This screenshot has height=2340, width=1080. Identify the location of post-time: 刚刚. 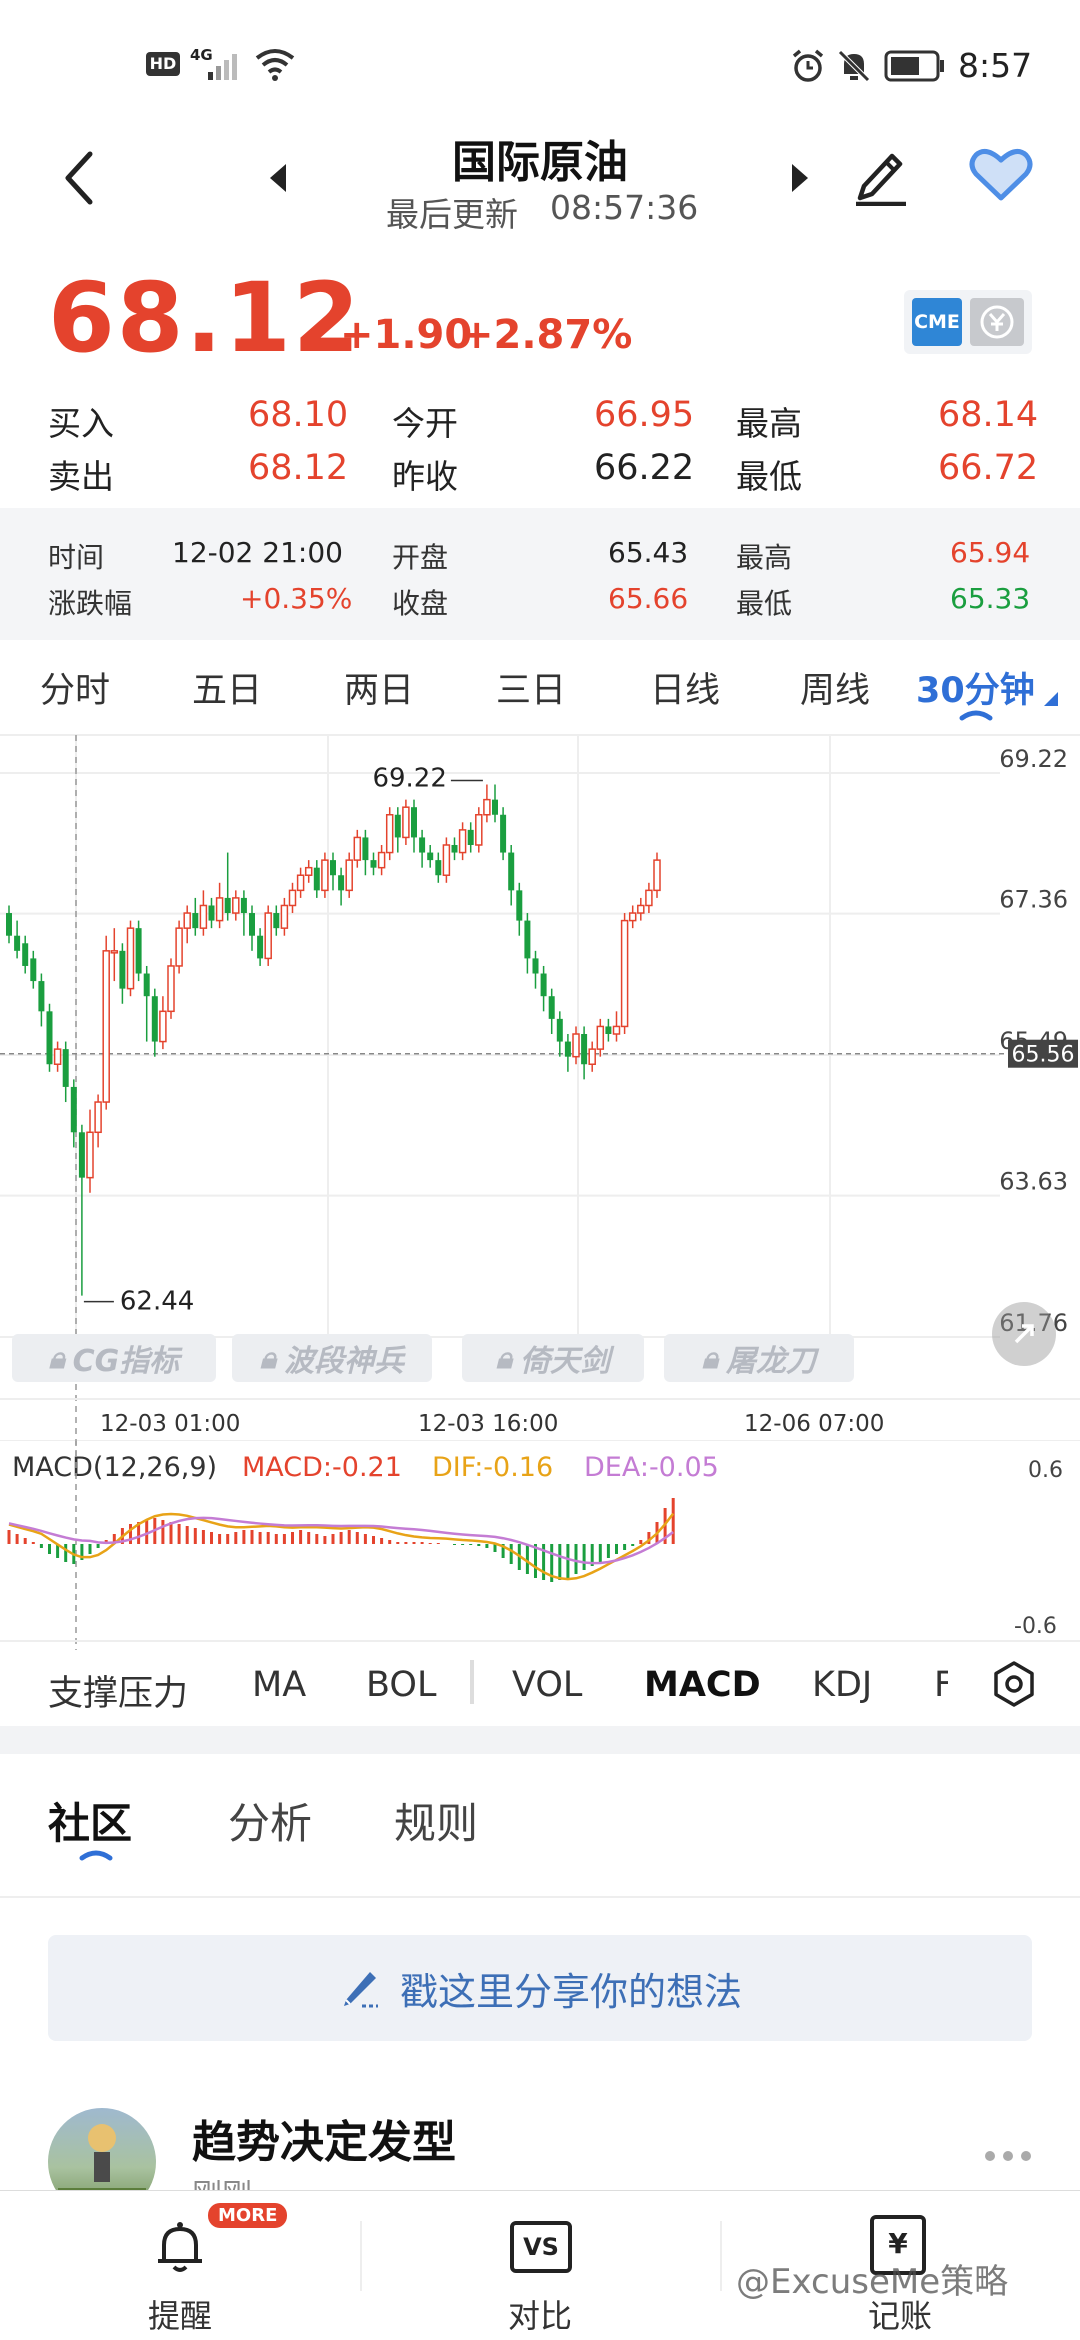
(222, 2181).